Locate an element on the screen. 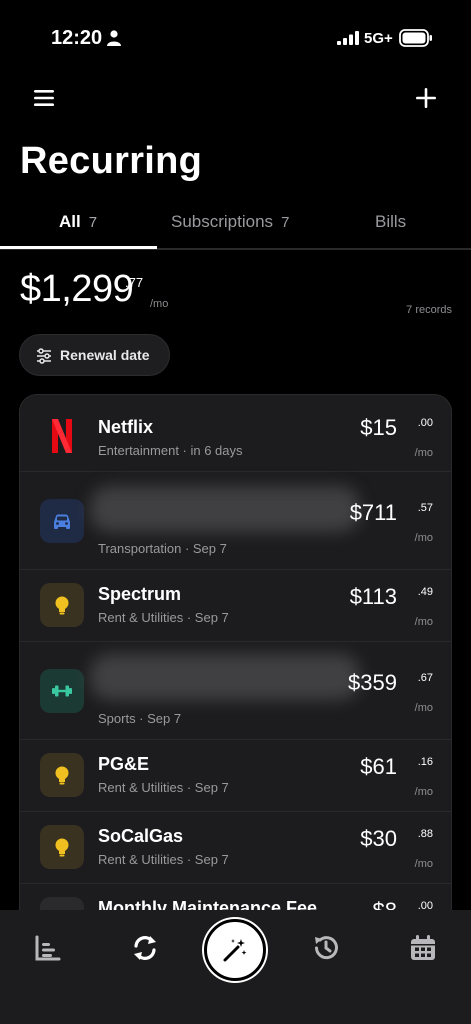 Image resolution: width=471 pixels, height=1024 pixels. item-amount: $15 is located at coordinates (378, 427).